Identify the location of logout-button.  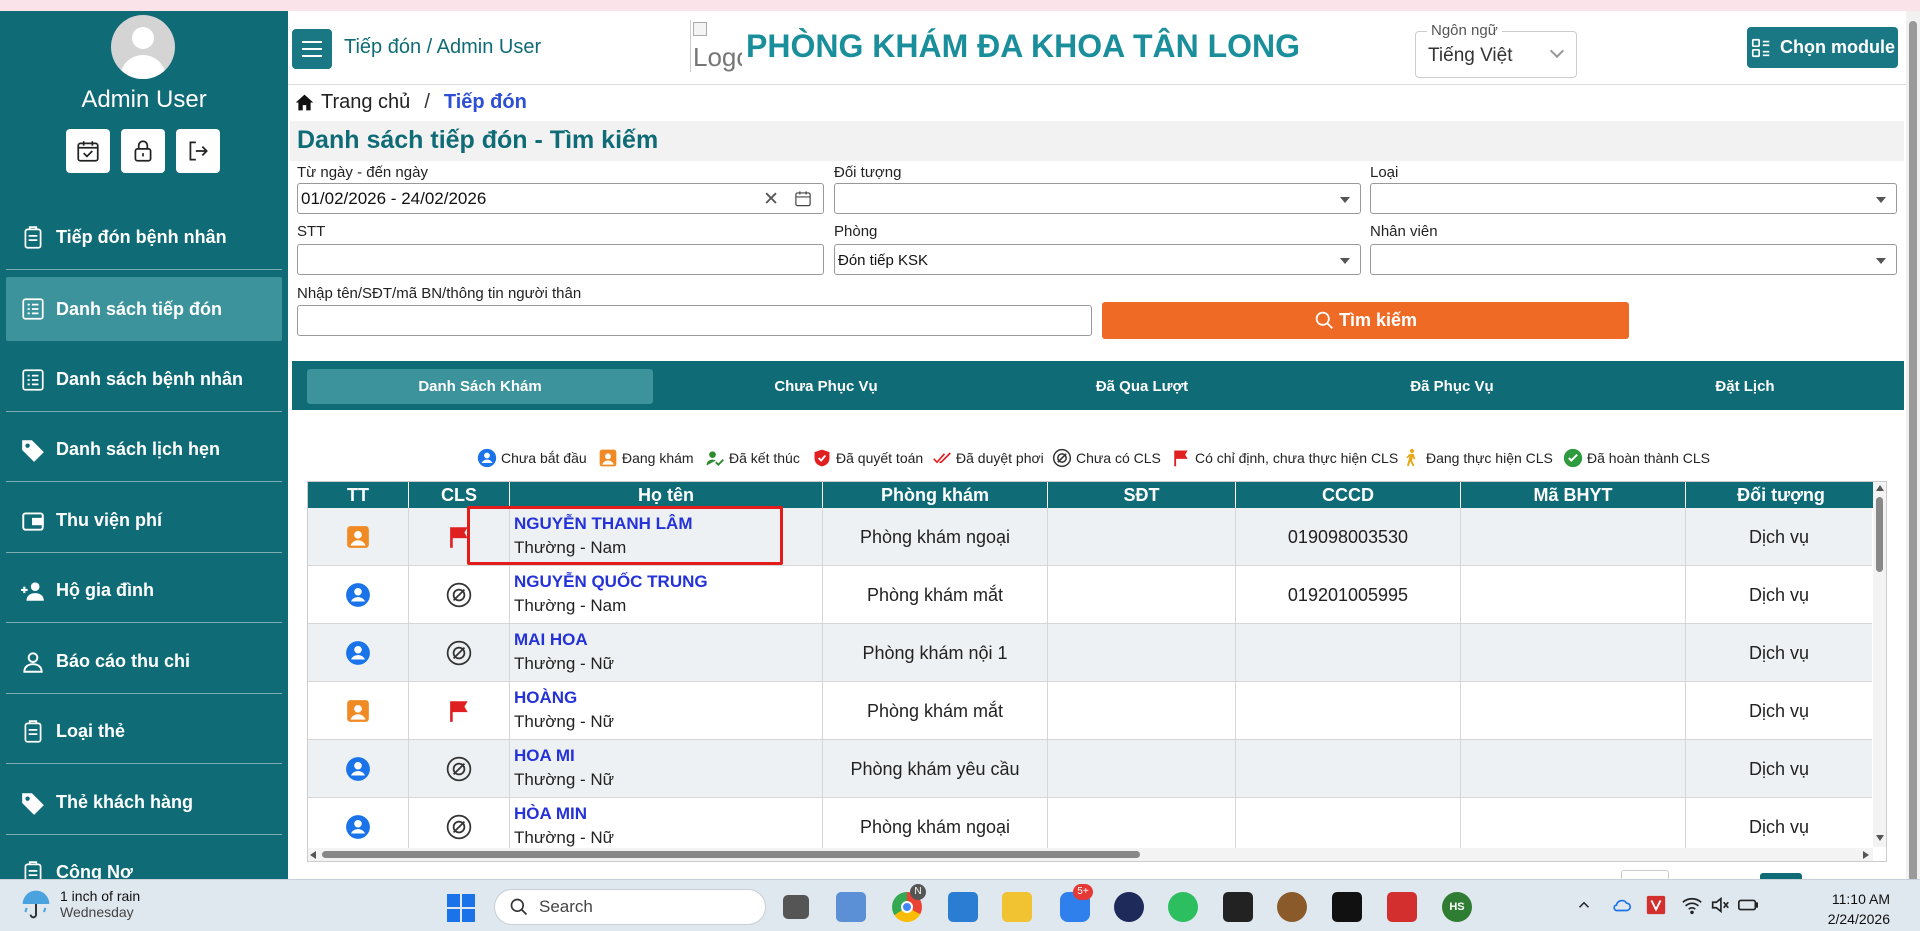
(198, 151).